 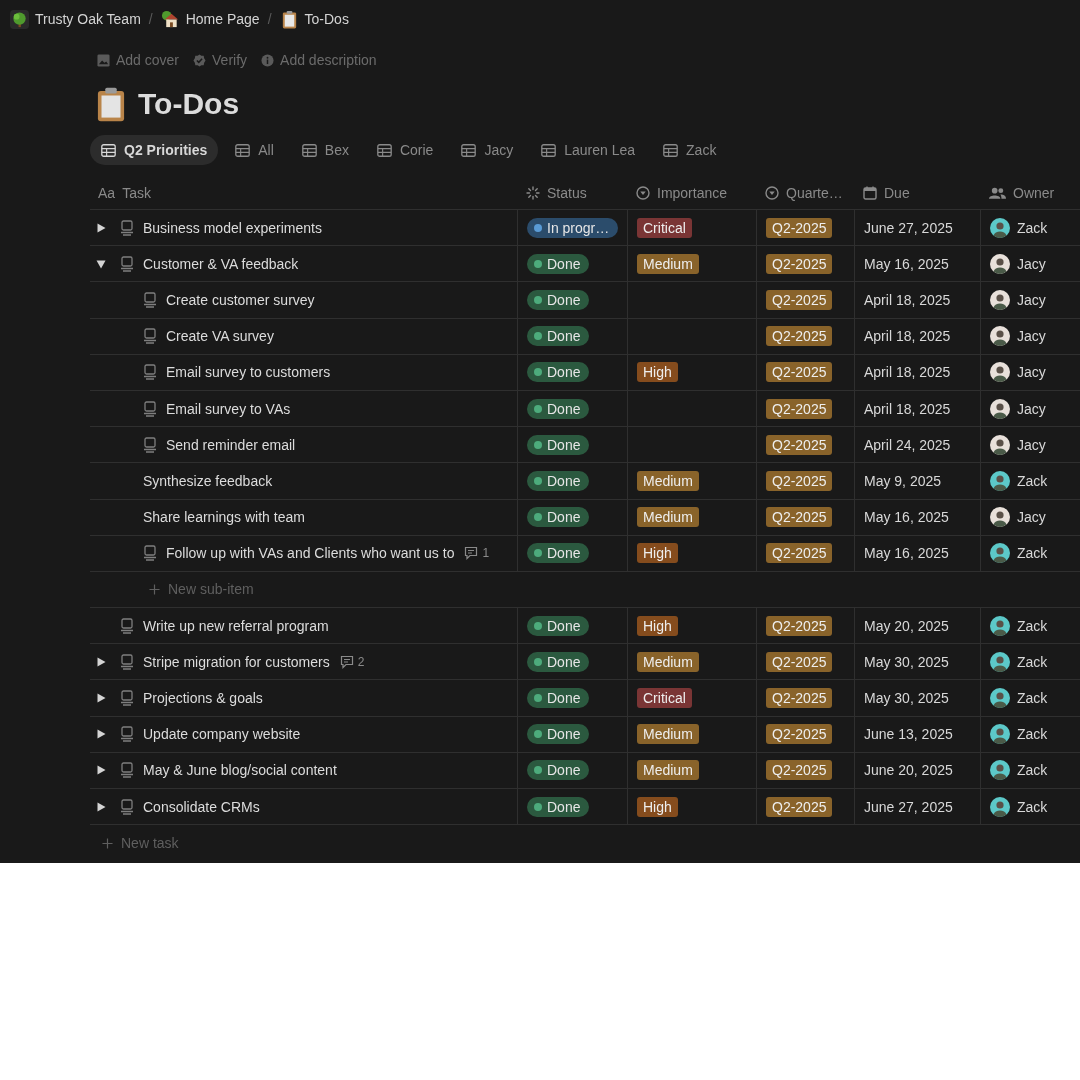 I want to click on column-header: Status, so click(x=573, y=193).